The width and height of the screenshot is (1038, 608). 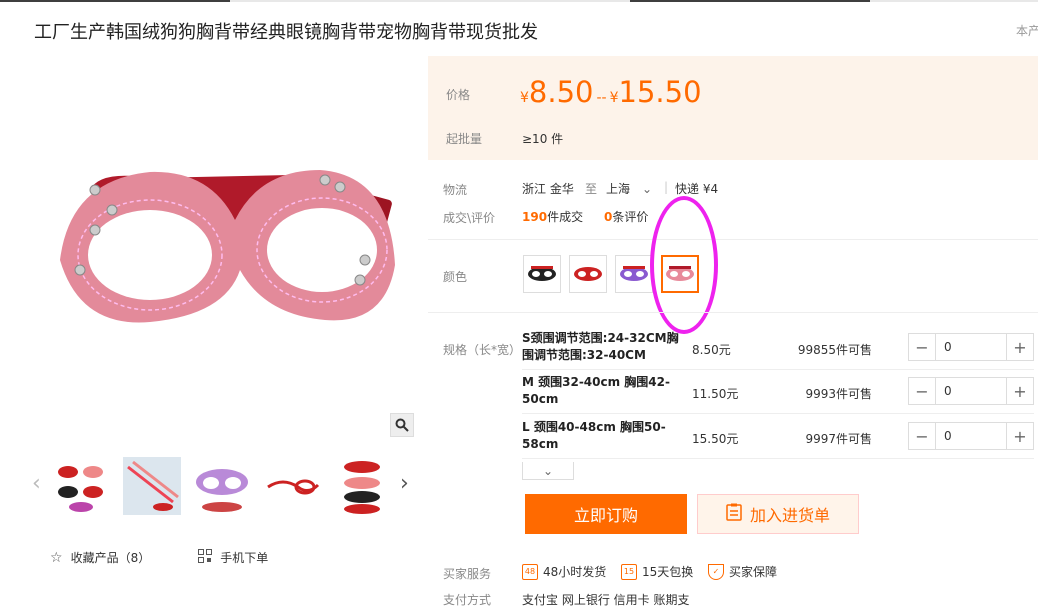 What do you see at coordinates (778, 514) in the screenshot?
I see `add-to-cart-button: 加入进货单` at bounding box center [778, 514].